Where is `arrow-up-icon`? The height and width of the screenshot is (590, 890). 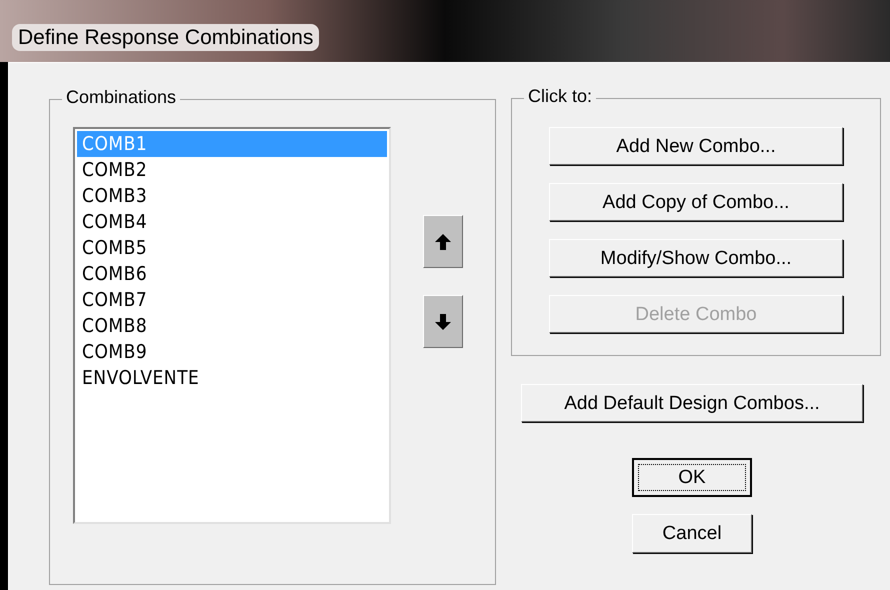 arrow-up-icon is located at coordinates (443, 241).